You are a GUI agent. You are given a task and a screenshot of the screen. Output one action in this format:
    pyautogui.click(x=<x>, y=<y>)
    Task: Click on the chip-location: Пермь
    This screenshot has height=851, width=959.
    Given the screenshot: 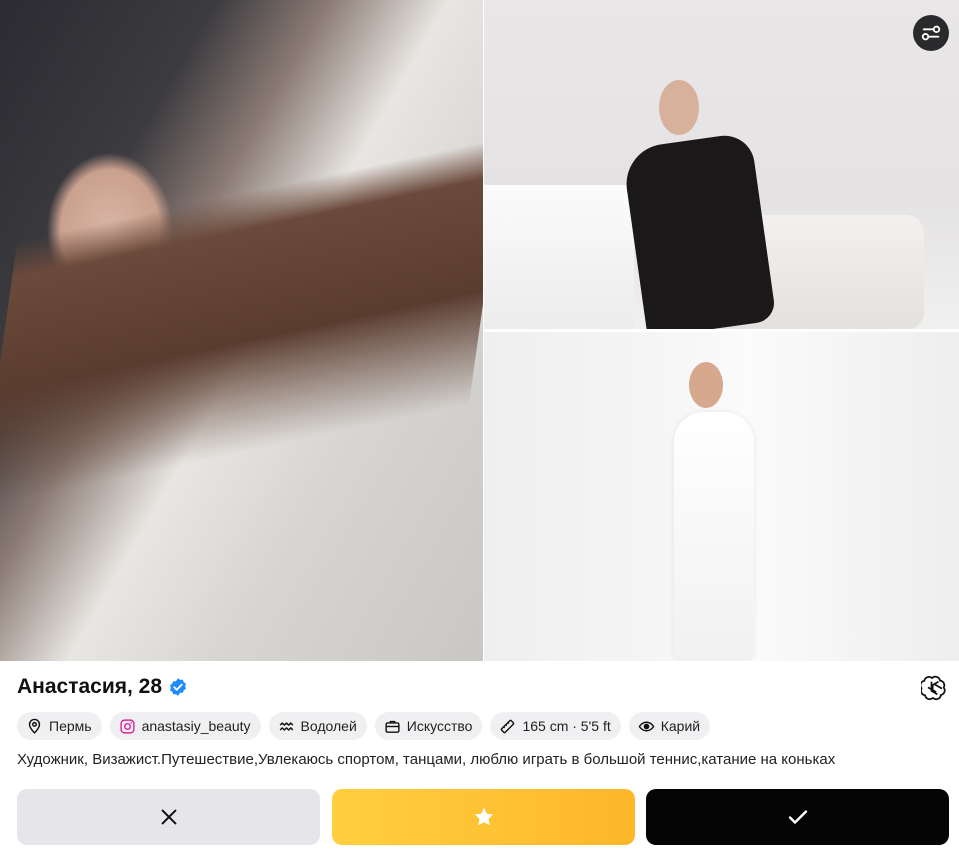 What is the action you would take?
    pyautogui.click(x=59, y=726)
    